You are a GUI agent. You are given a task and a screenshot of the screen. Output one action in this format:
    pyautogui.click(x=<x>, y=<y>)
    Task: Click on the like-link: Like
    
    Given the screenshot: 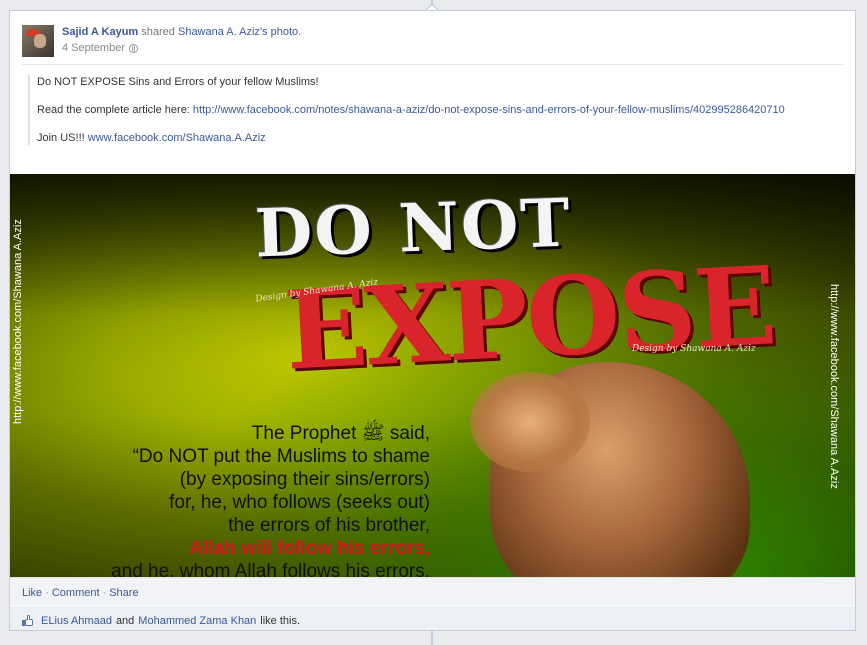 What is the action you would take?
    pyautogui.click(x=32, y=593)
    